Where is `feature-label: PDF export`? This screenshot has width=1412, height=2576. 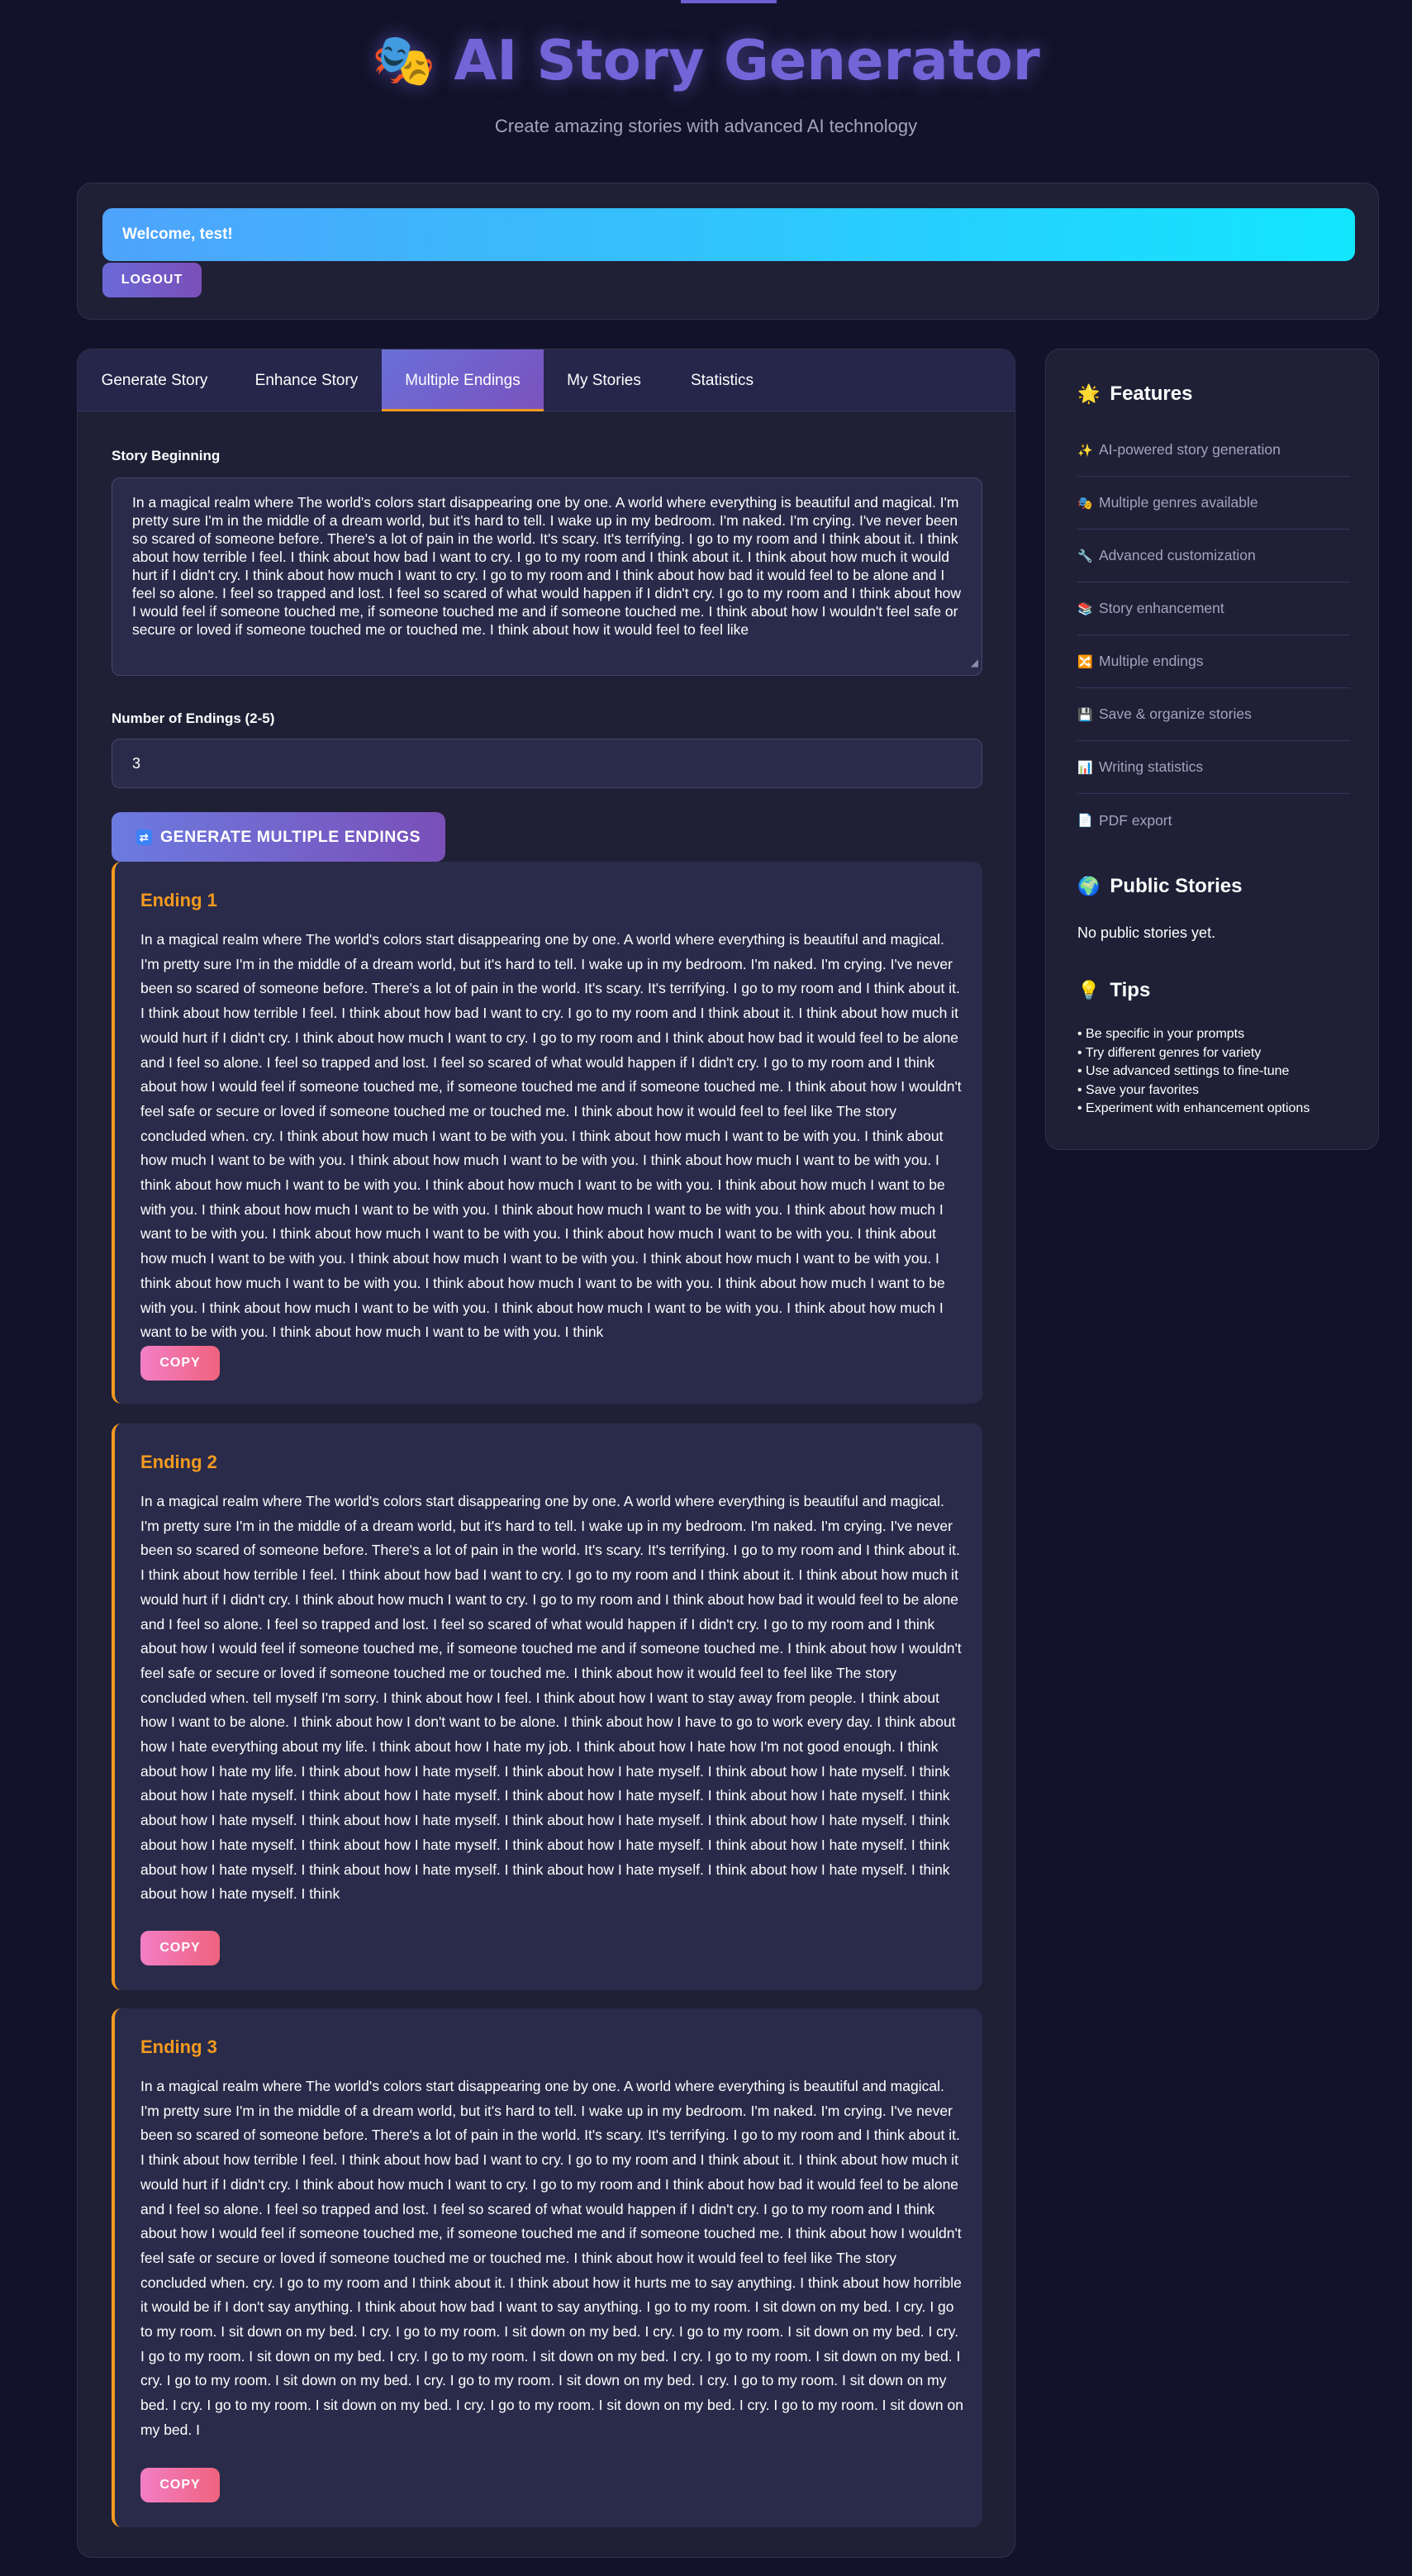 feature-label: PDF export is located at coordinates (1135, 820).